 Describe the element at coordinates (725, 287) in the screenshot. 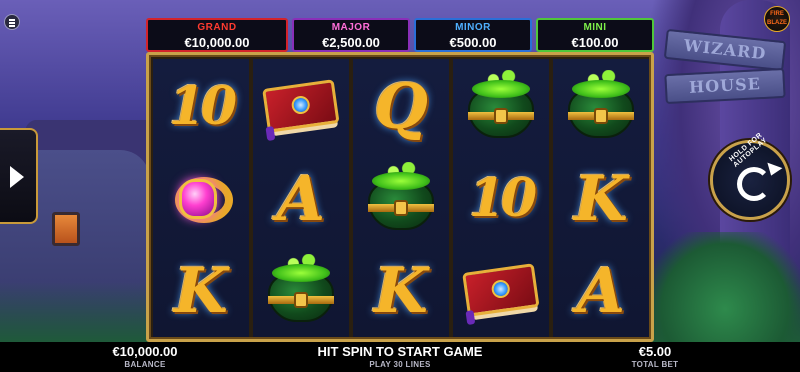

I see `bush` at that location.